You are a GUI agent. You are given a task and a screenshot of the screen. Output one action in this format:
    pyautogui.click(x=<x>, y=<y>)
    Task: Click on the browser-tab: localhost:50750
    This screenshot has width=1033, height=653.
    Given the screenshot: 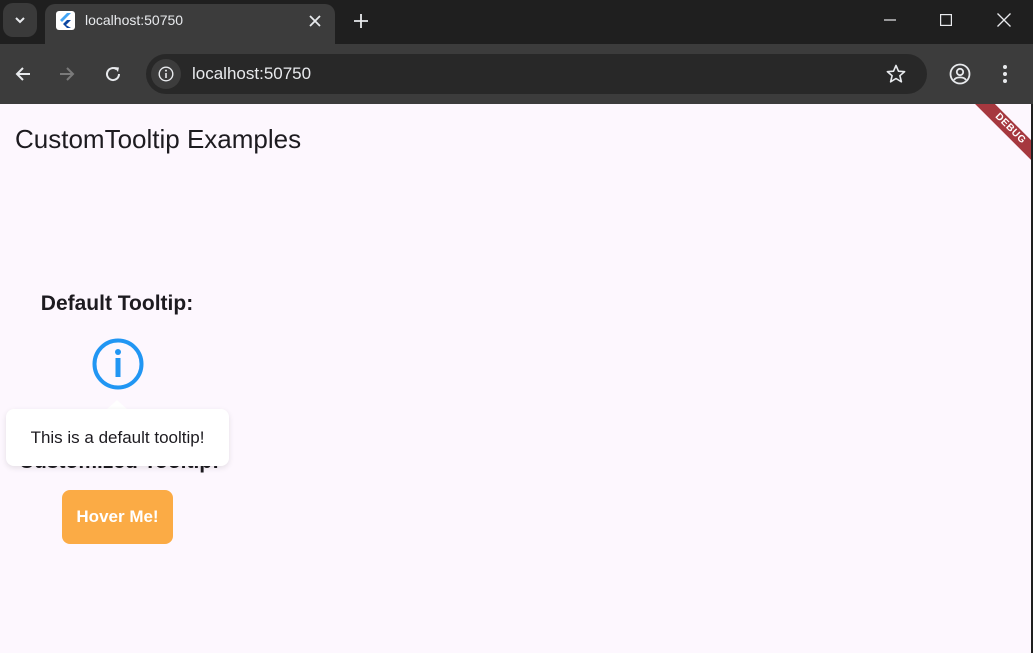 What is the action you would take?
    pyautogui.click(x=190, y=24)
    